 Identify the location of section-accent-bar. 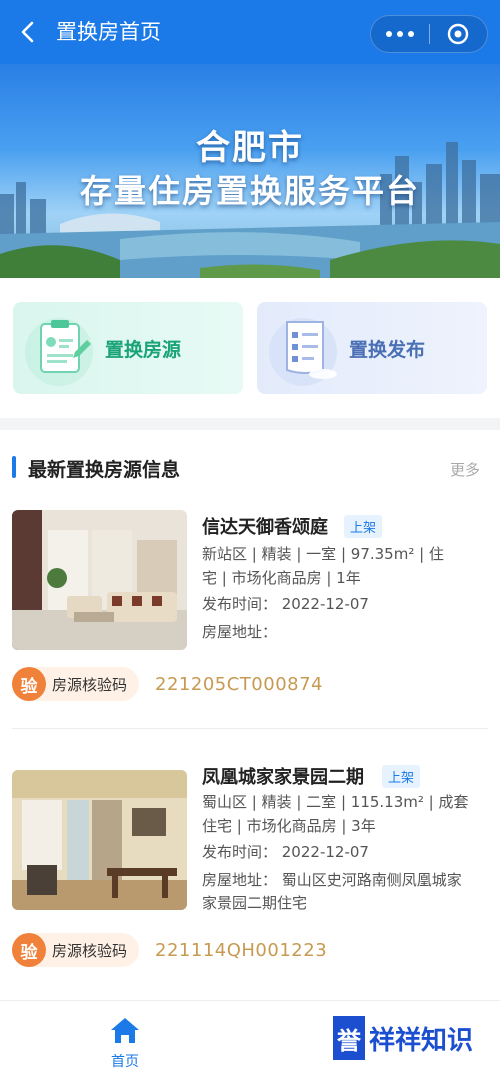
(14, 467).